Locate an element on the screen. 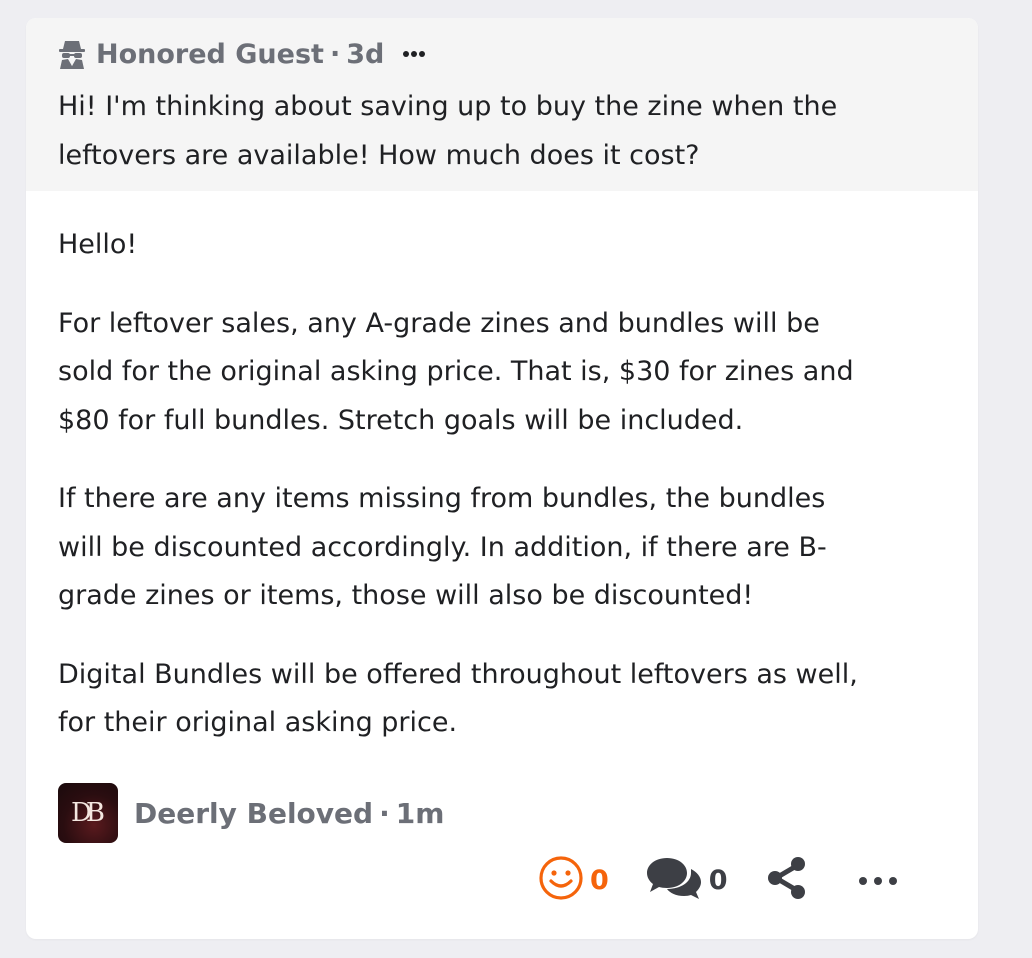 This screenshot has height=958, width=1032. action-bar: 0 0 is located at coordinates (718, 880).